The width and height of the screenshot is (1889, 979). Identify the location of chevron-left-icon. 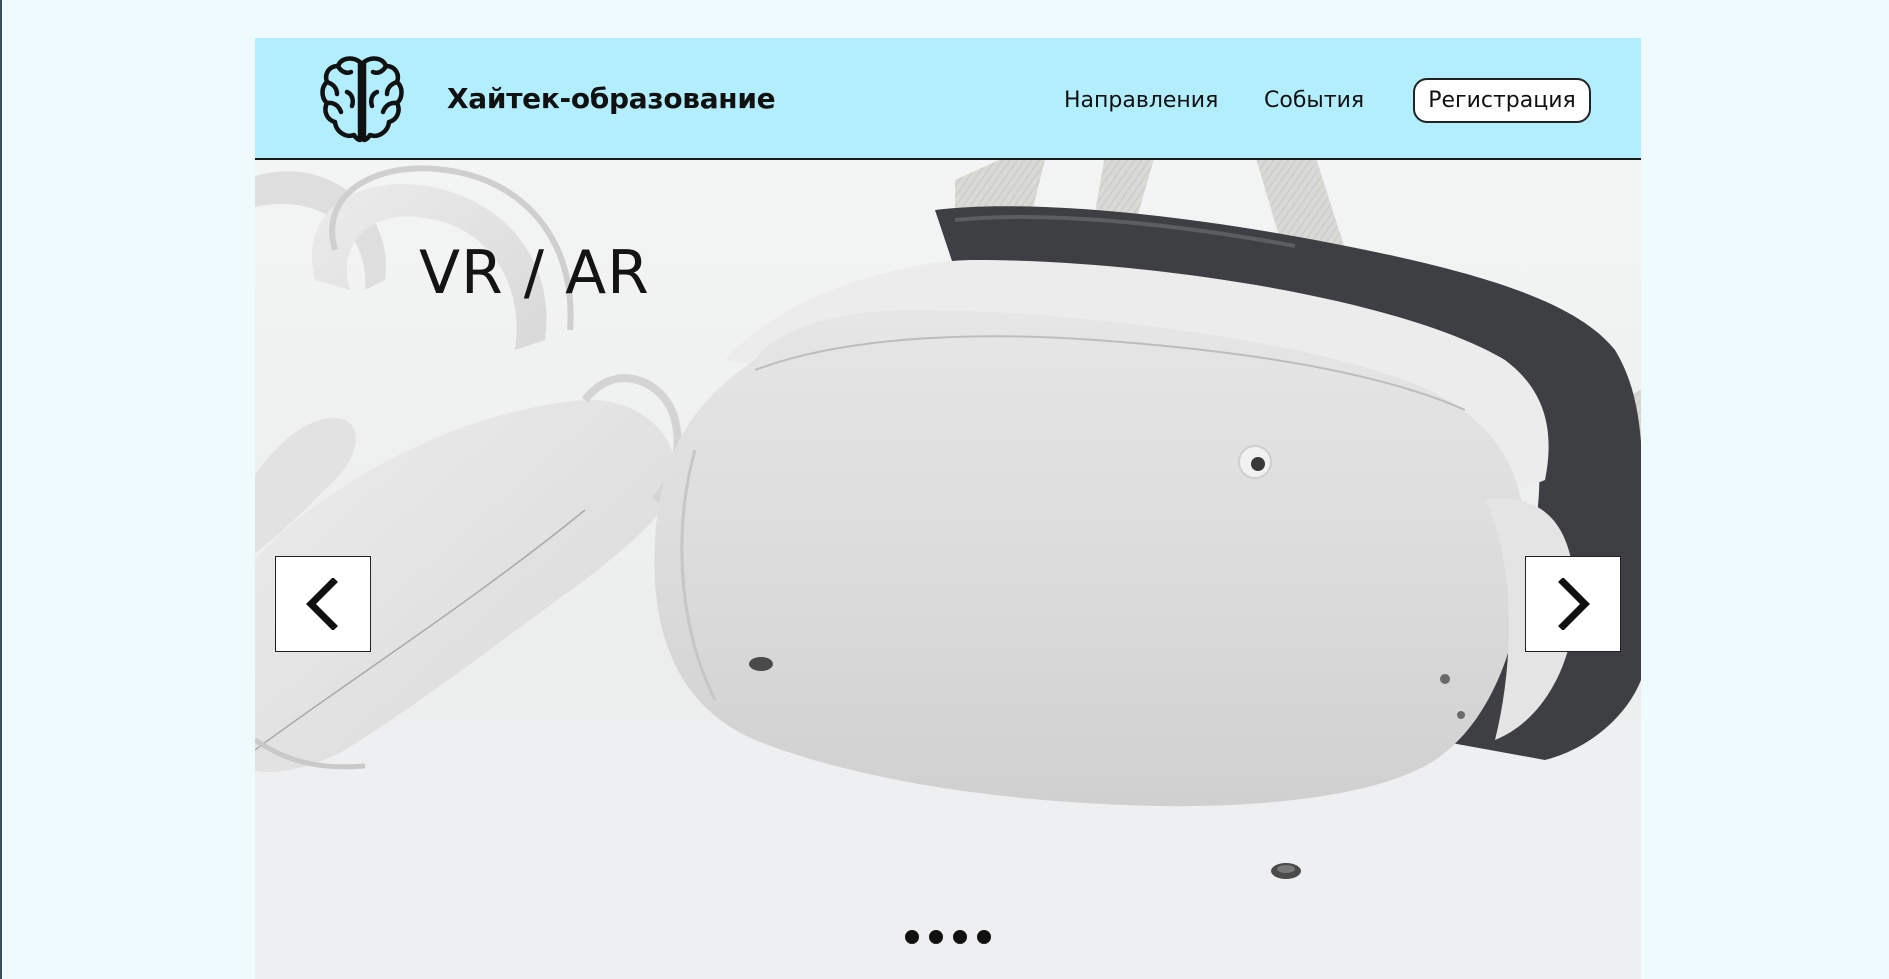
(322, 604).